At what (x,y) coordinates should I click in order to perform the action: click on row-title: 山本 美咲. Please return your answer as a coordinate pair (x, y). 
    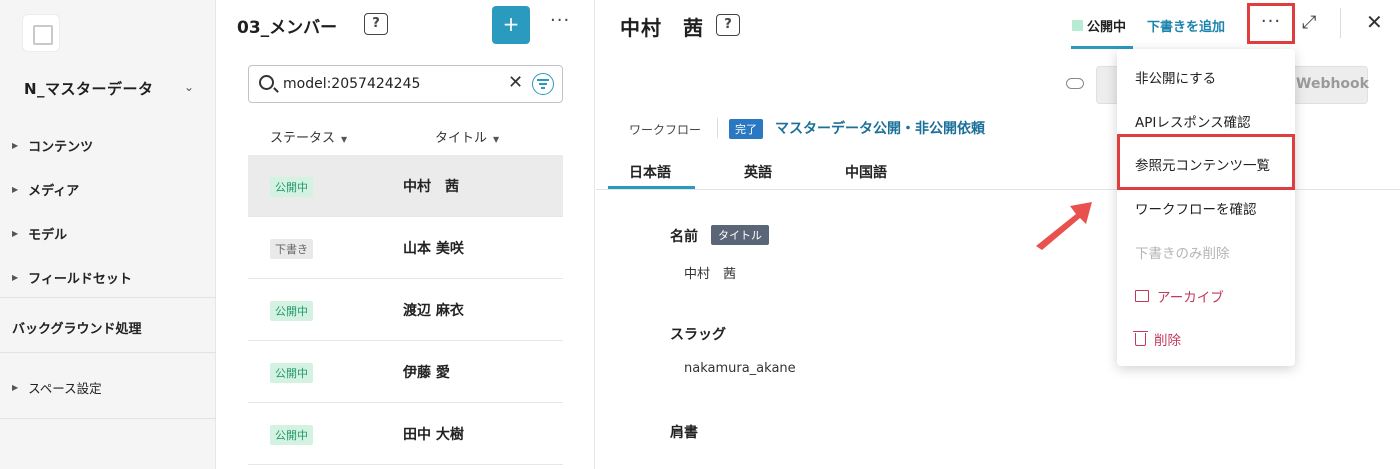
    Looking at the image, I should click on (433, 249).